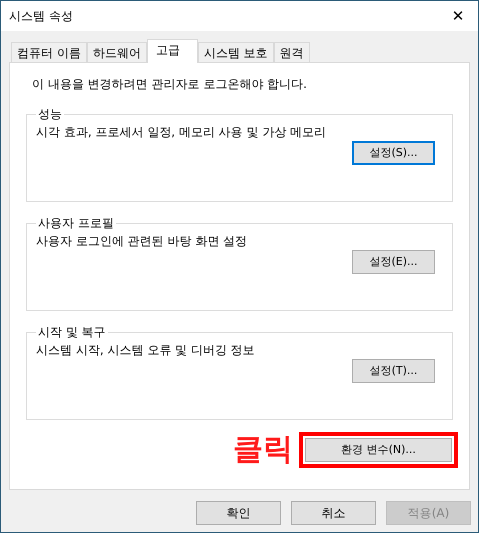 The height and width of the screenshot is (533, 479). Describe the element at coordinates (333, 513) in the screenshot. I see `dialog-button: 취소` at that location.